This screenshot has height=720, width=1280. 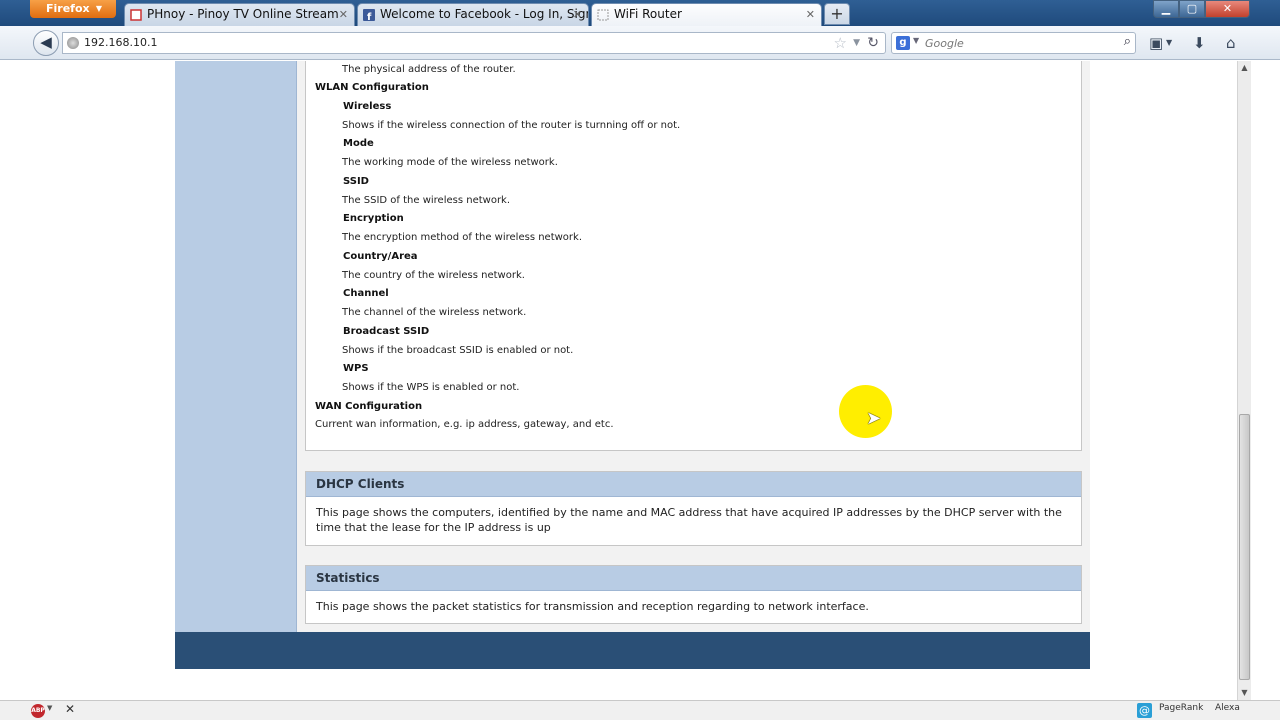 What do you see at coordinates (433, 275) in the screenshot?
I see `help-text: The country of the wireless network.` at bounding box center [433, 275].